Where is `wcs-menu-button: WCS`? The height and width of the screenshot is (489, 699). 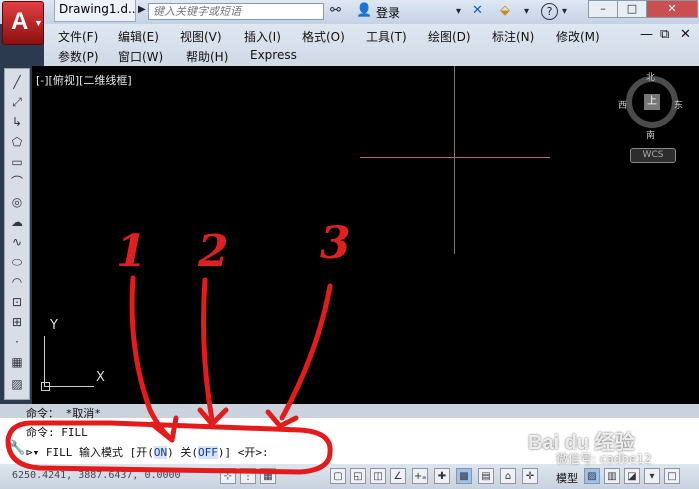
wcs-menu-button: WCS is located at coordinates (653, 155).